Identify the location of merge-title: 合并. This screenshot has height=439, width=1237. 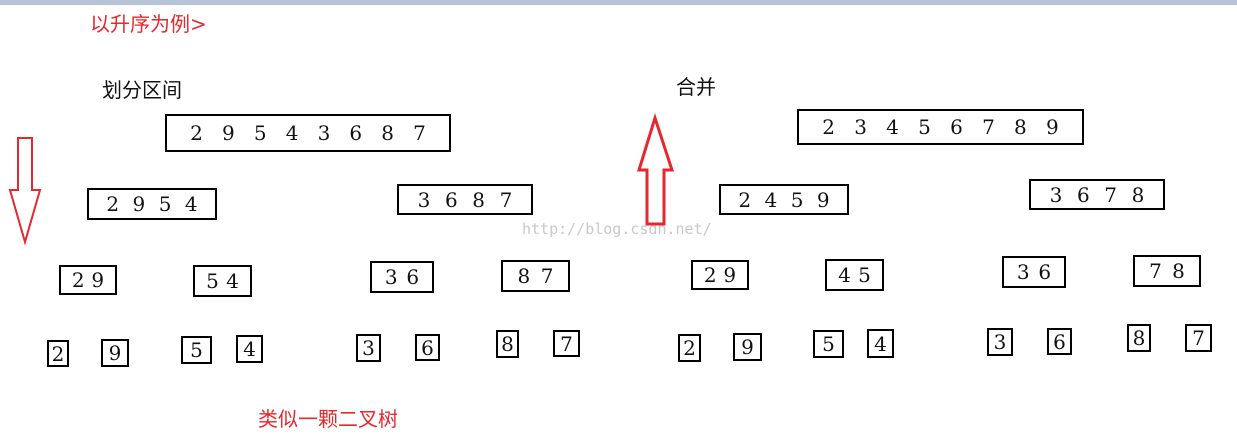
(696, 87).